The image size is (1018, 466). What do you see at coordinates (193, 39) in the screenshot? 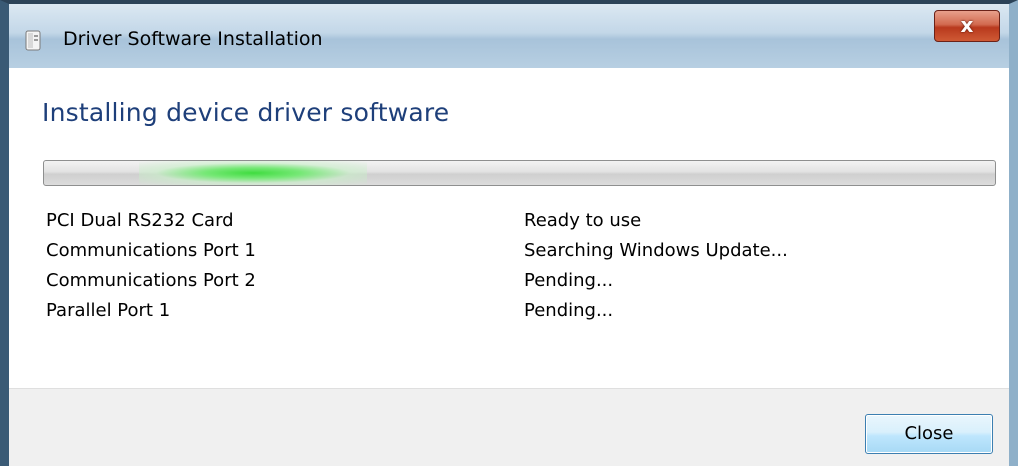
I see `window-title: Driver Software Installation` at bounding box center [193, 39].